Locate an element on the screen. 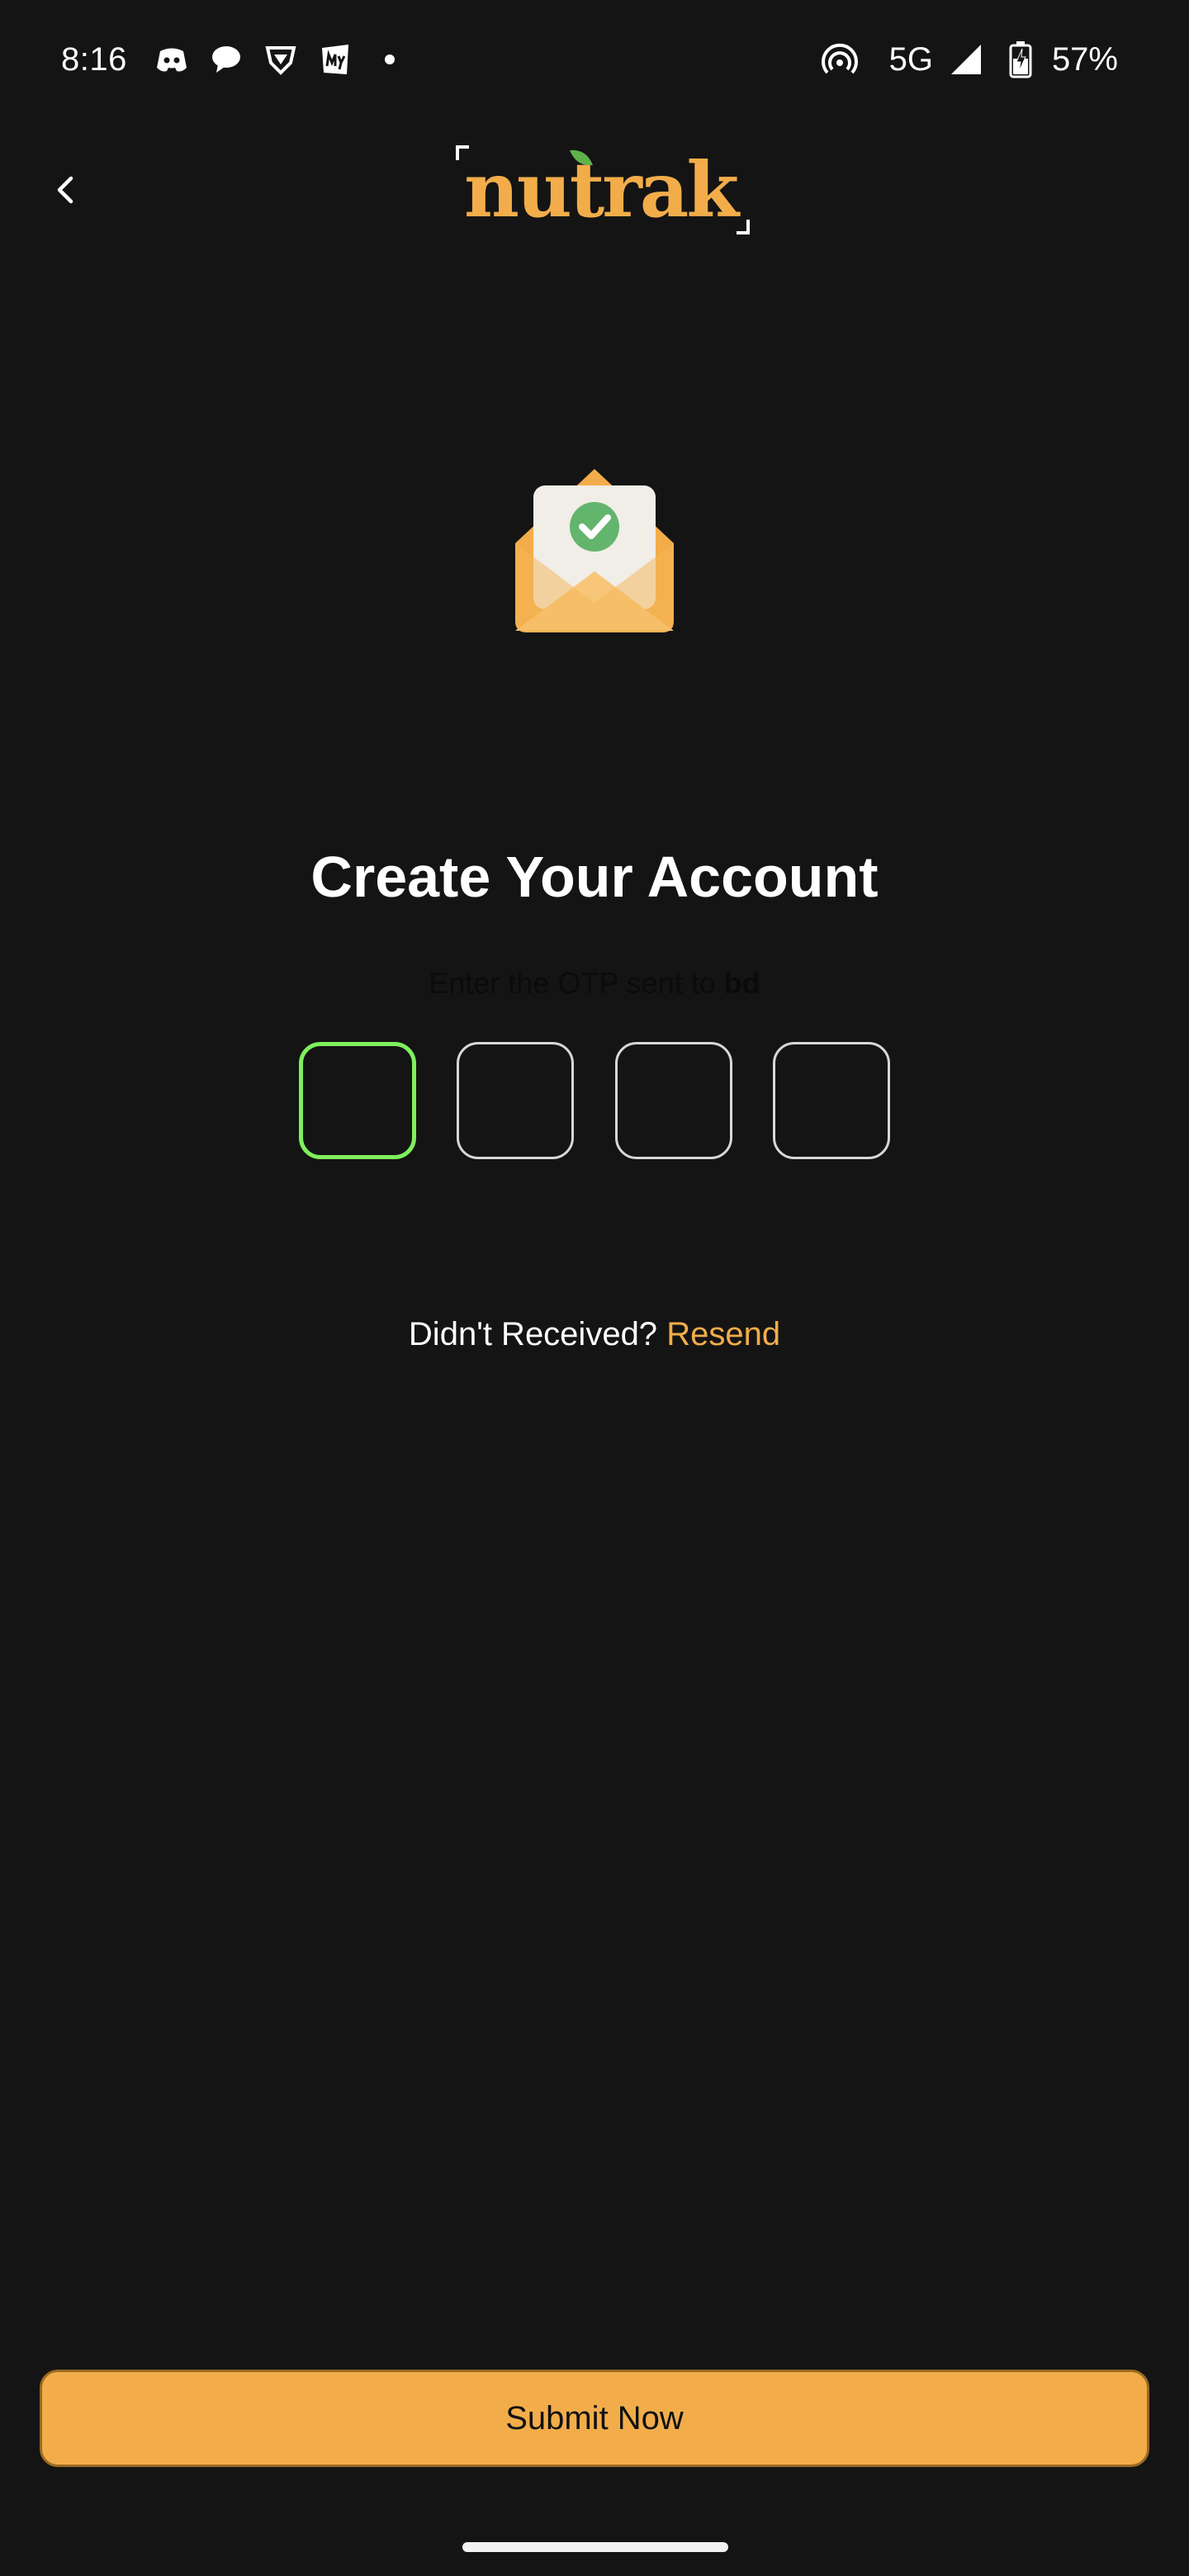 Image resolution: width=1189 pixels, height=2576 pixels. resend-prompt: Didn't Received? is located at coordinates (533, 1334).